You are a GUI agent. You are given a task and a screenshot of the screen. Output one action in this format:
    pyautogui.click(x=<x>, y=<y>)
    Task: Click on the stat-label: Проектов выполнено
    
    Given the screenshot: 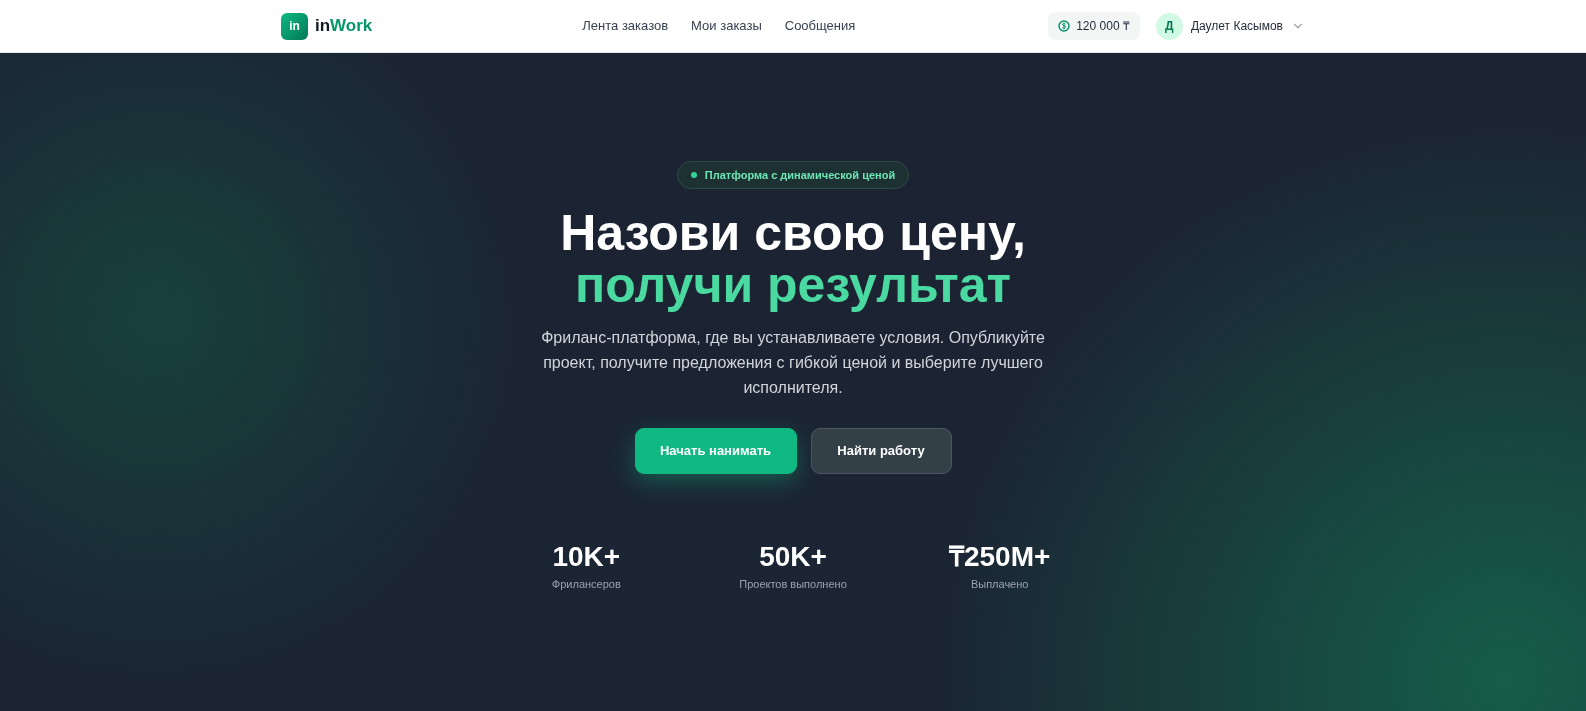 What is the action you would take?
    pyautogui.click(x=793, y=584)
    